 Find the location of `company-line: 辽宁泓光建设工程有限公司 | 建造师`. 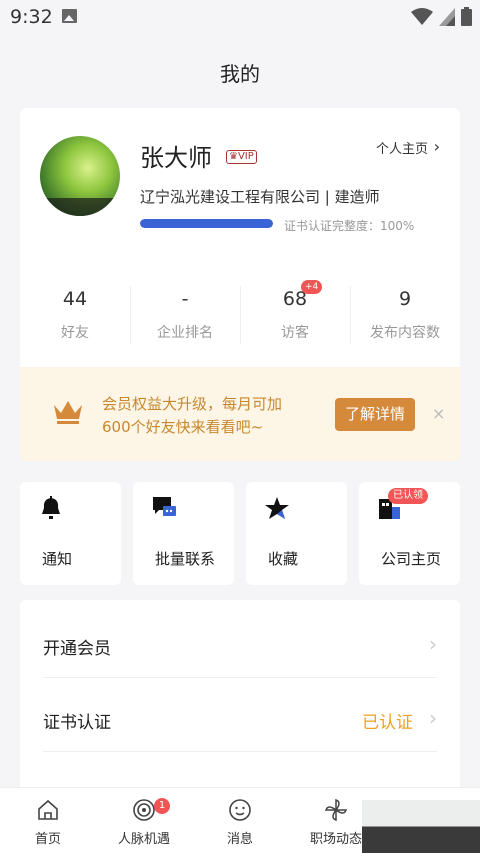

company-line: 辽宁泓光建设工程有限公司 | 建造师 is located at coordinates (260, 197).